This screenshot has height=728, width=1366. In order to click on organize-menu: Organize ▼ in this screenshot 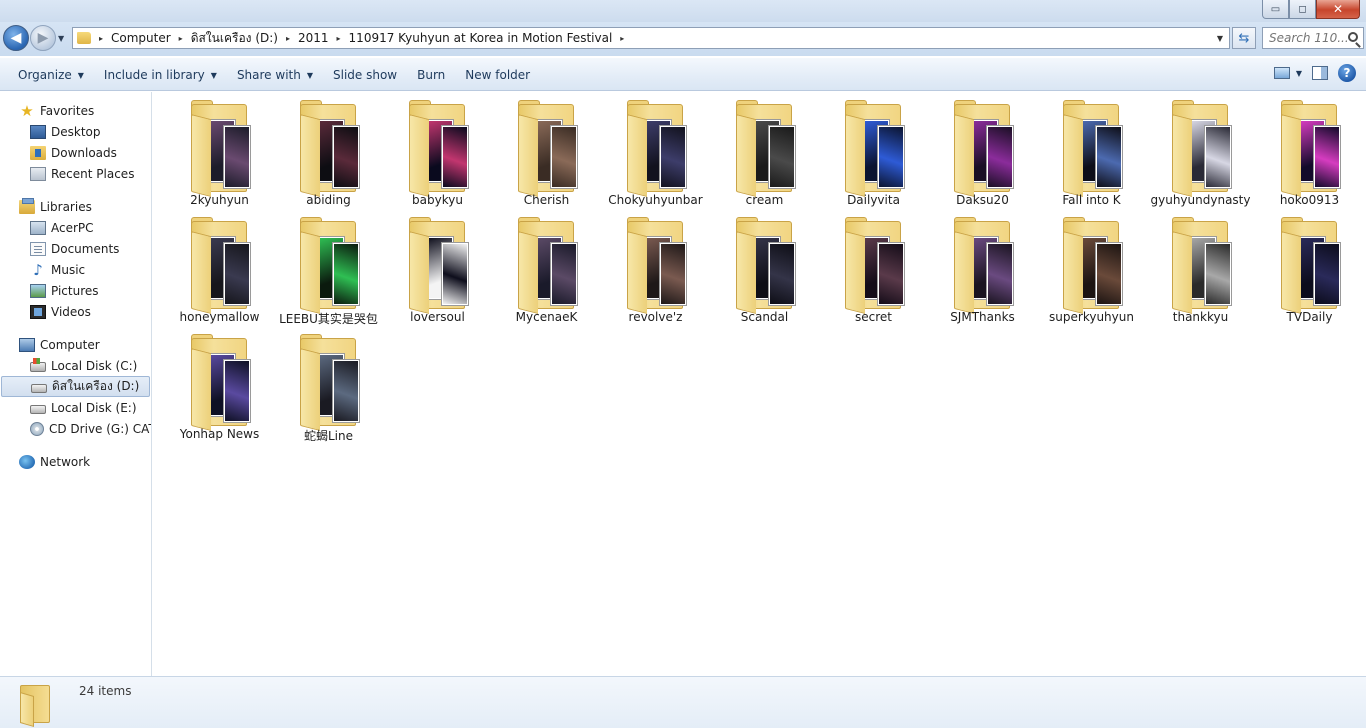, I will do `click(51, 75)`.